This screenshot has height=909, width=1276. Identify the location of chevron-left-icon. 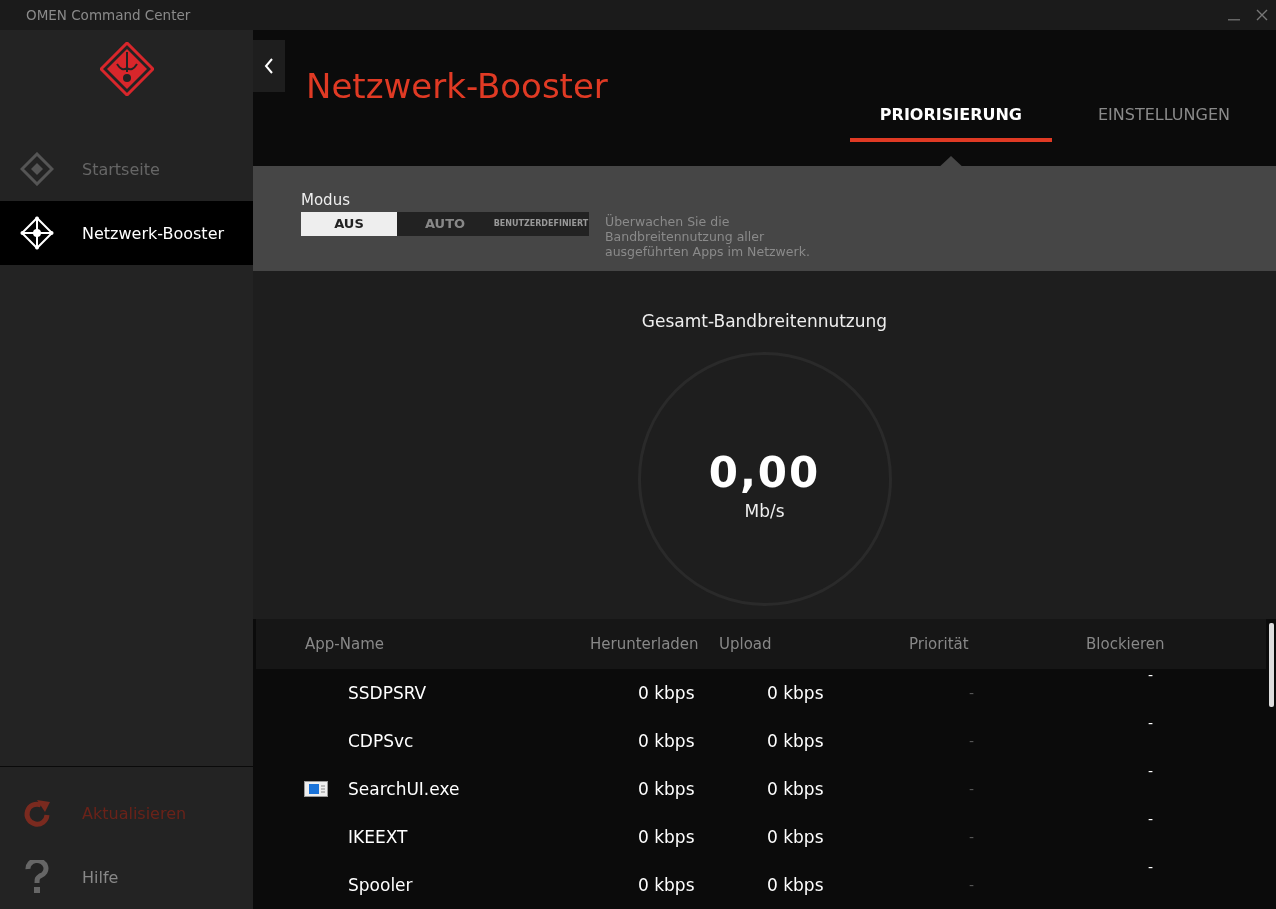
(269, 66).